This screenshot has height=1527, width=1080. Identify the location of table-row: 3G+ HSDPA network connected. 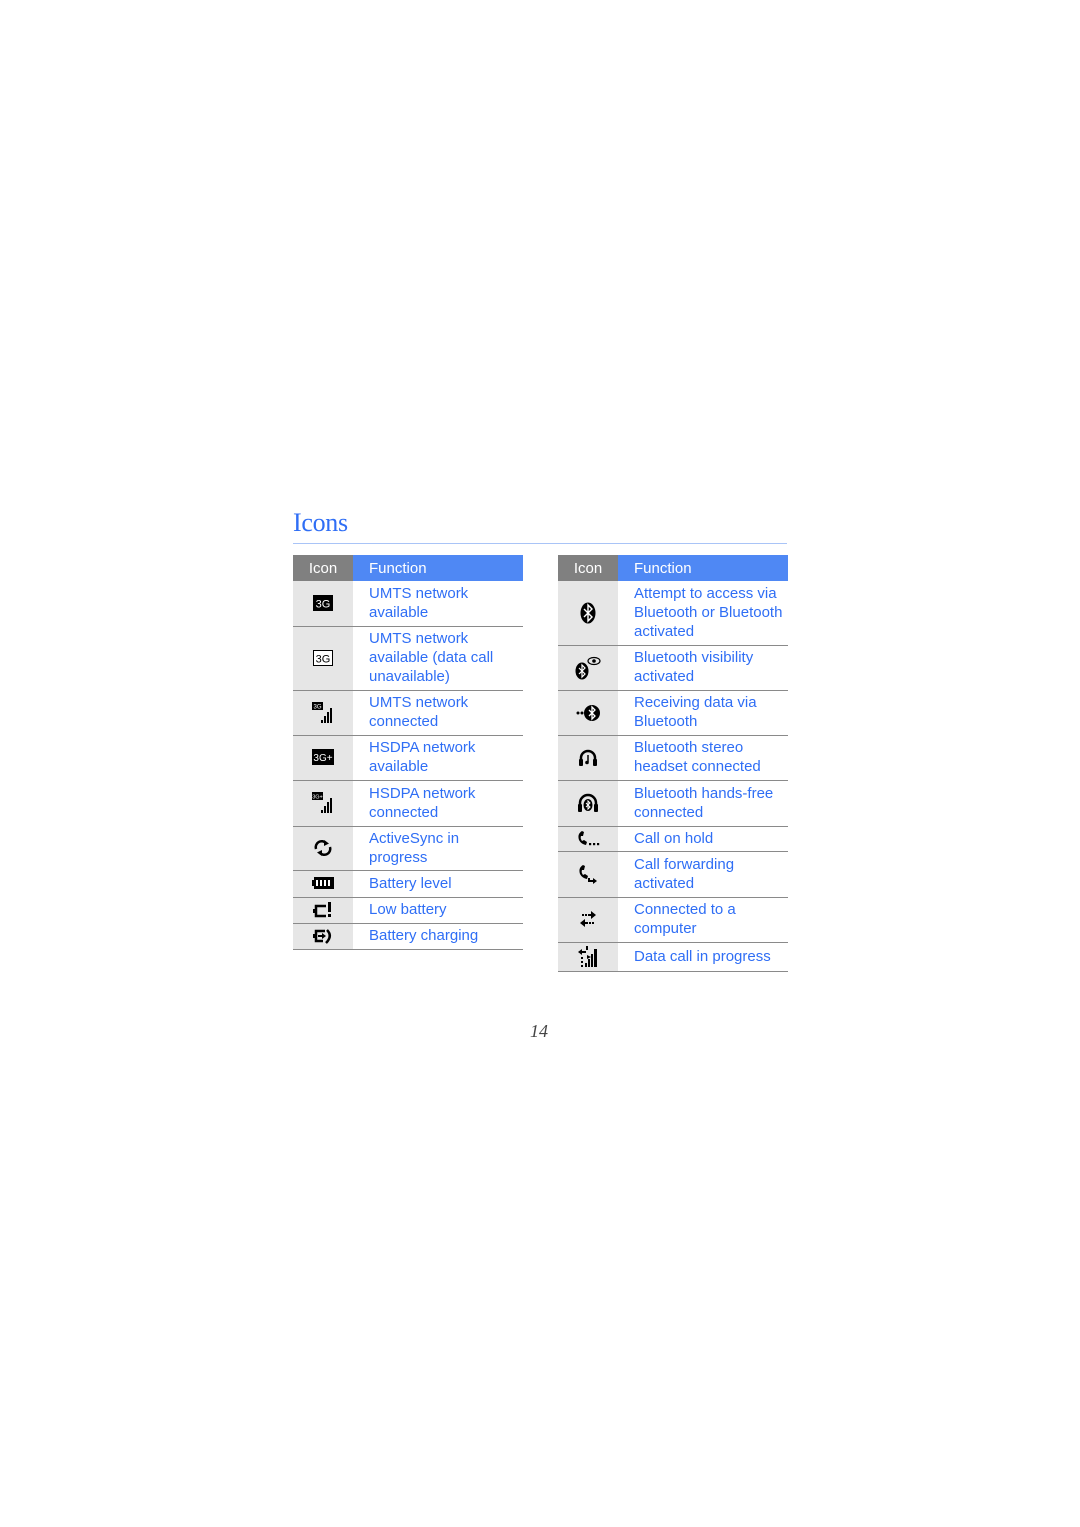
(408, 803).